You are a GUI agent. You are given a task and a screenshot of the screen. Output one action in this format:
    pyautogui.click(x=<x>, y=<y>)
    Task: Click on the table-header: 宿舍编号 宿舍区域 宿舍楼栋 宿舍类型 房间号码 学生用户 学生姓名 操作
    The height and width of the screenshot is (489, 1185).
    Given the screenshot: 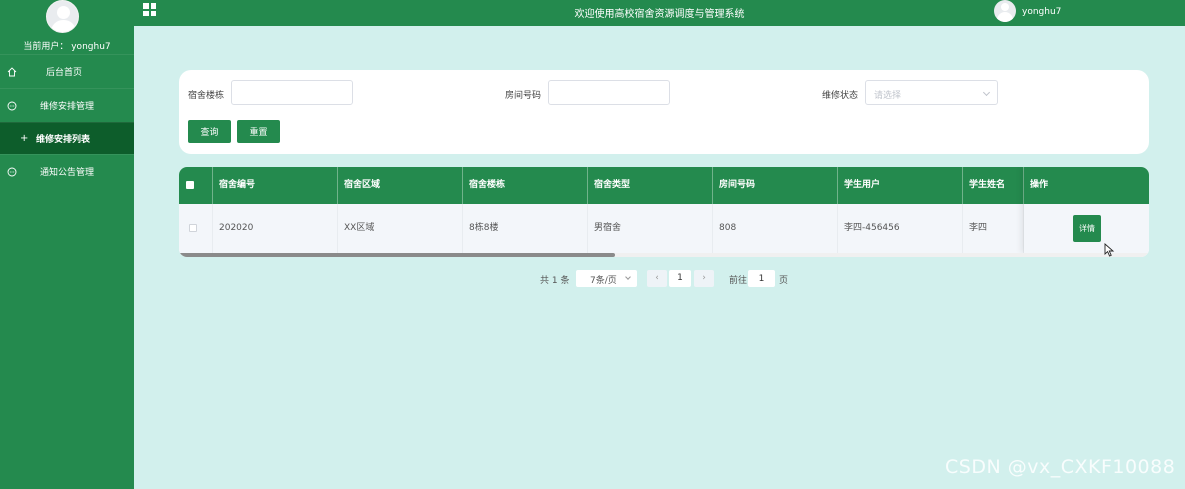 What is the action you would take?
    pyautogui.click(x=664, y=185)
    